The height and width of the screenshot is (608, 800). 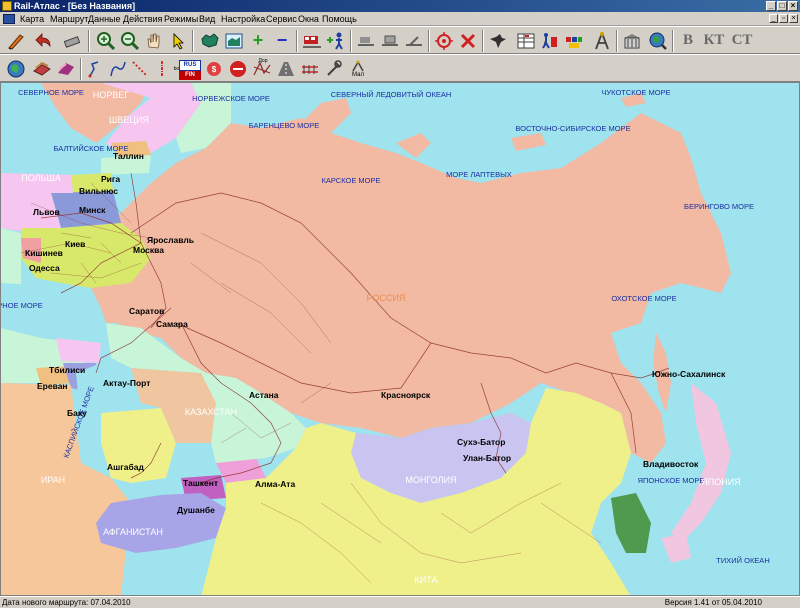 What do you see at coordinates (258, 40) in the screenshot?
I see `add-icon: +` at bounding box center [258, 40].